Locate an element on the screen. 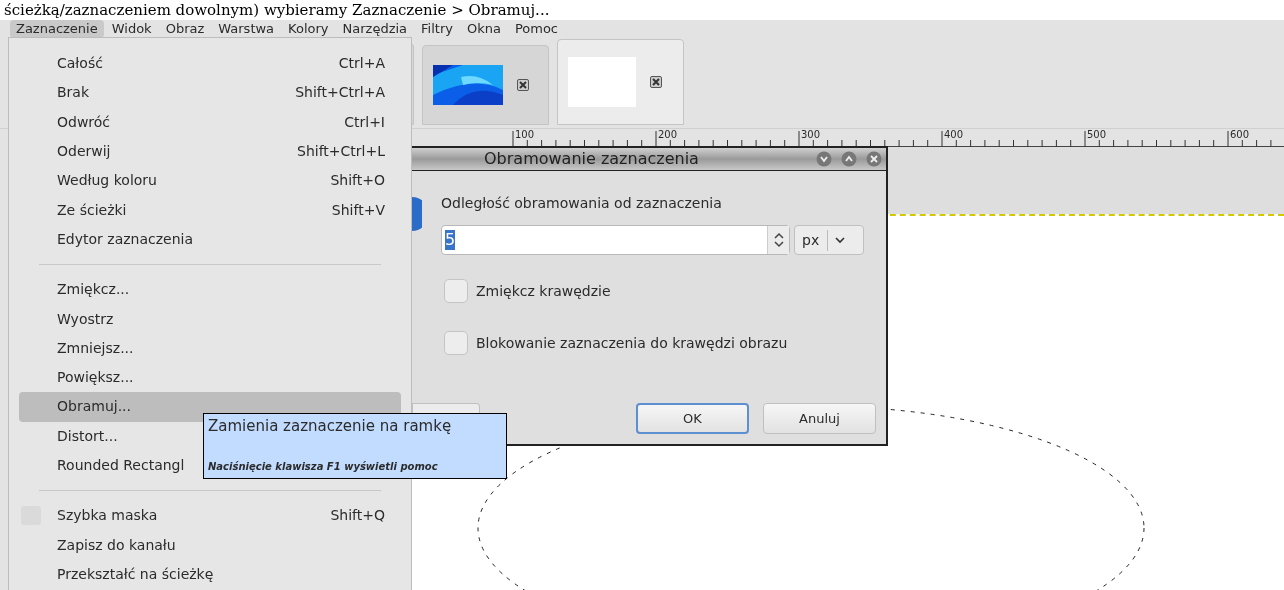  window-title: Obramowanie zaznaczenia is located at coordinates (591, 159).